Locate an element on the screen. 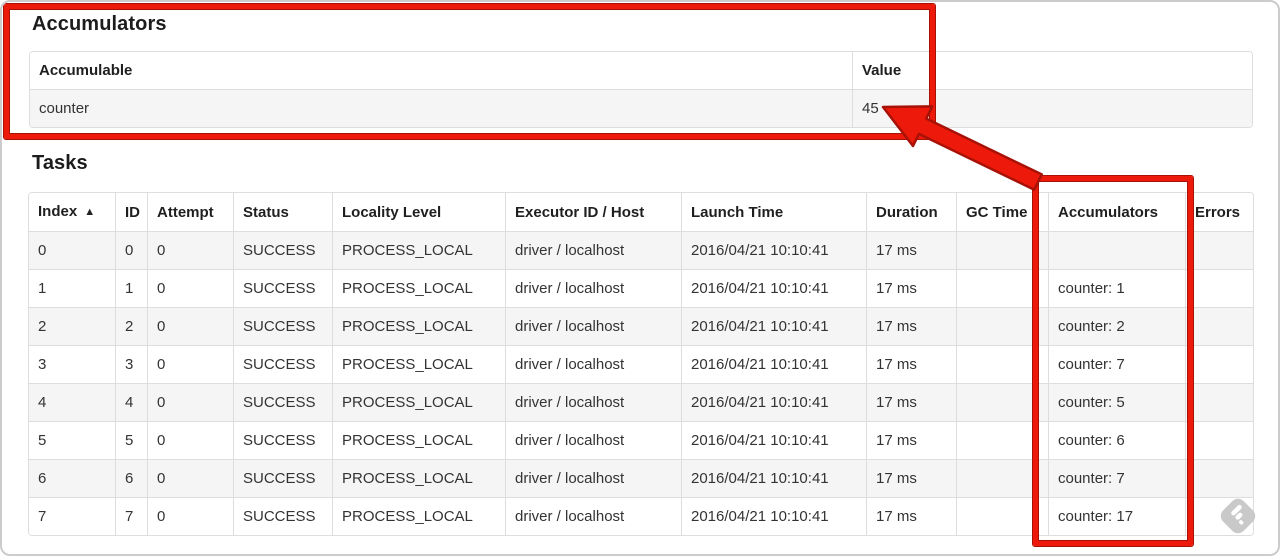 Image resolution: width=1280 pixels, height=556 pixels. locality-level-column-header: Locality Level is located at coordinates (418, 212).